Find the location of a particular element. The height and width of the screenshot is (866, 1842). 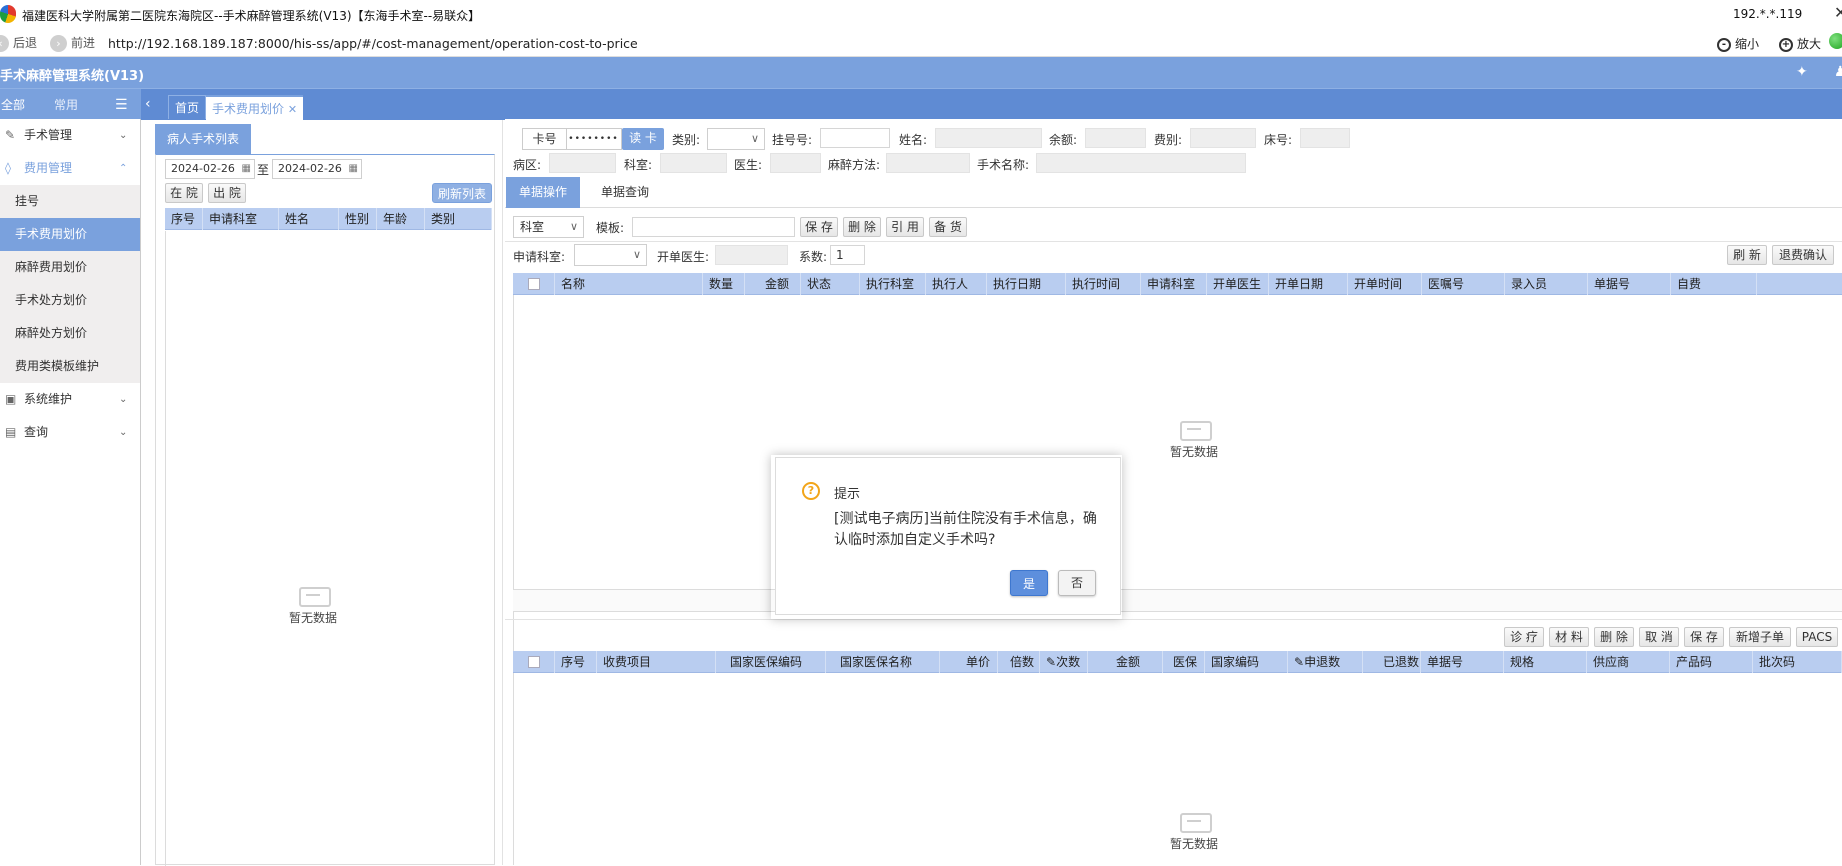

splitter is located at coordinates (502, 492).